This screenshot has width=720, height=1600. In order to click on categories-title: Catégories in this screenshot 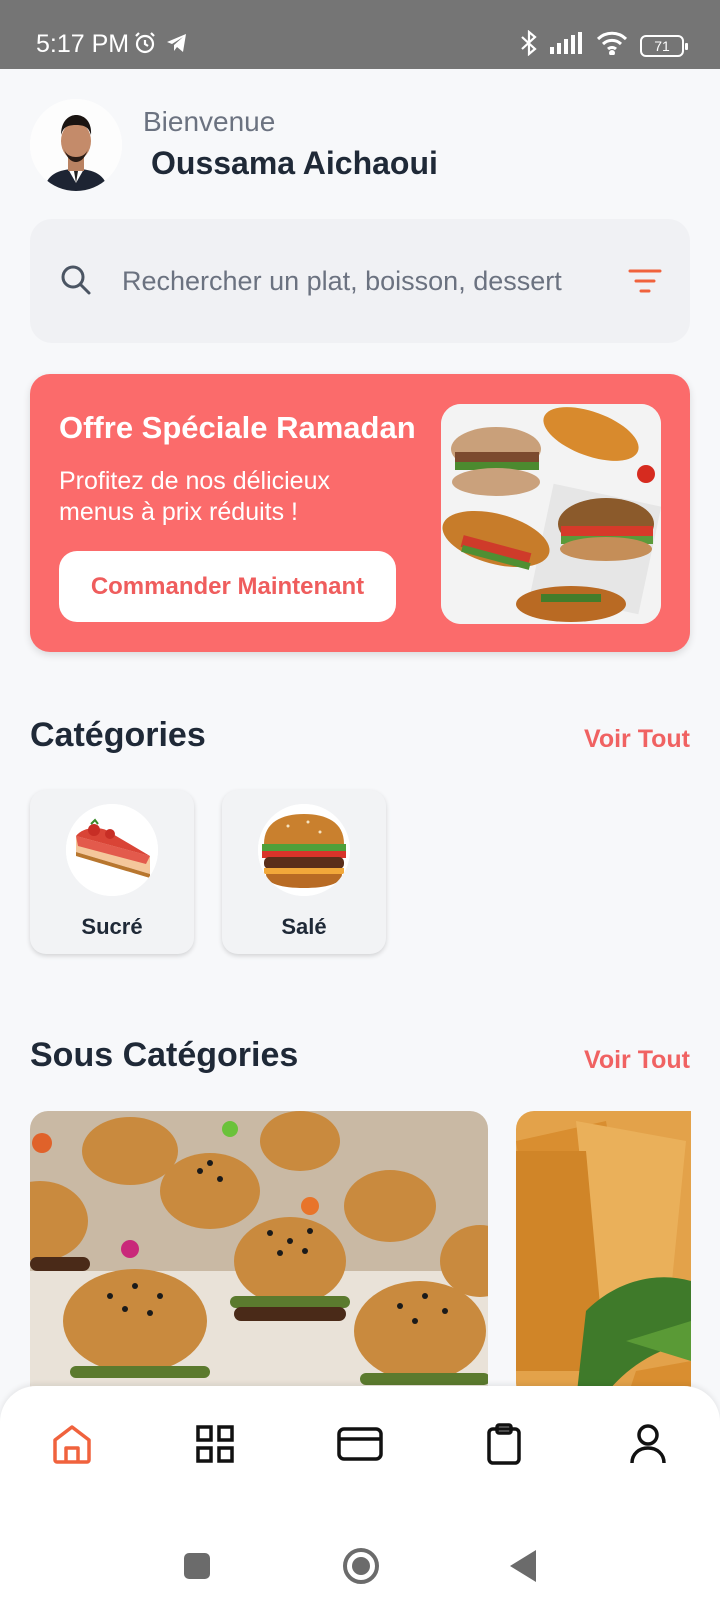, I will do `click(118, 735)`.